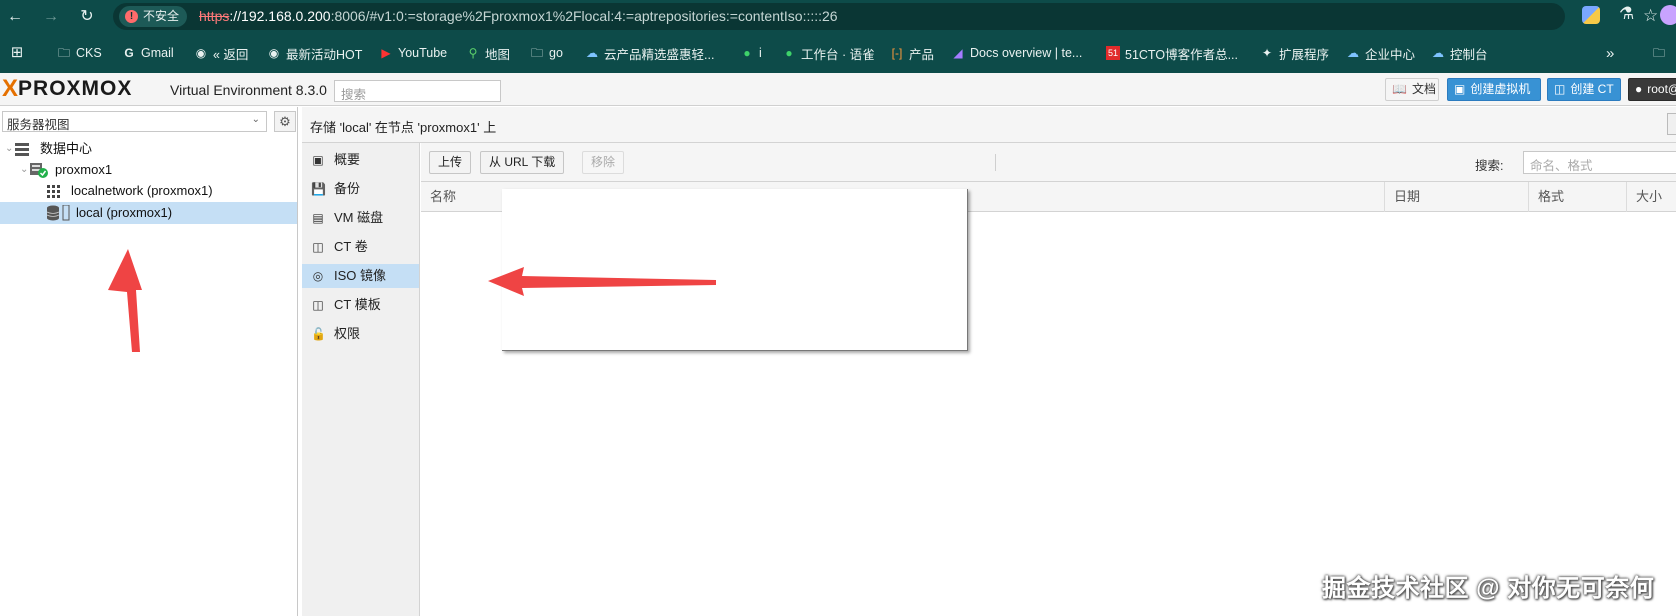 The width and height of the screenshot is (1676, 616). Describe the element at coordinates (22, 149) in the screenshot. I see `server-stack-icon` at that location.